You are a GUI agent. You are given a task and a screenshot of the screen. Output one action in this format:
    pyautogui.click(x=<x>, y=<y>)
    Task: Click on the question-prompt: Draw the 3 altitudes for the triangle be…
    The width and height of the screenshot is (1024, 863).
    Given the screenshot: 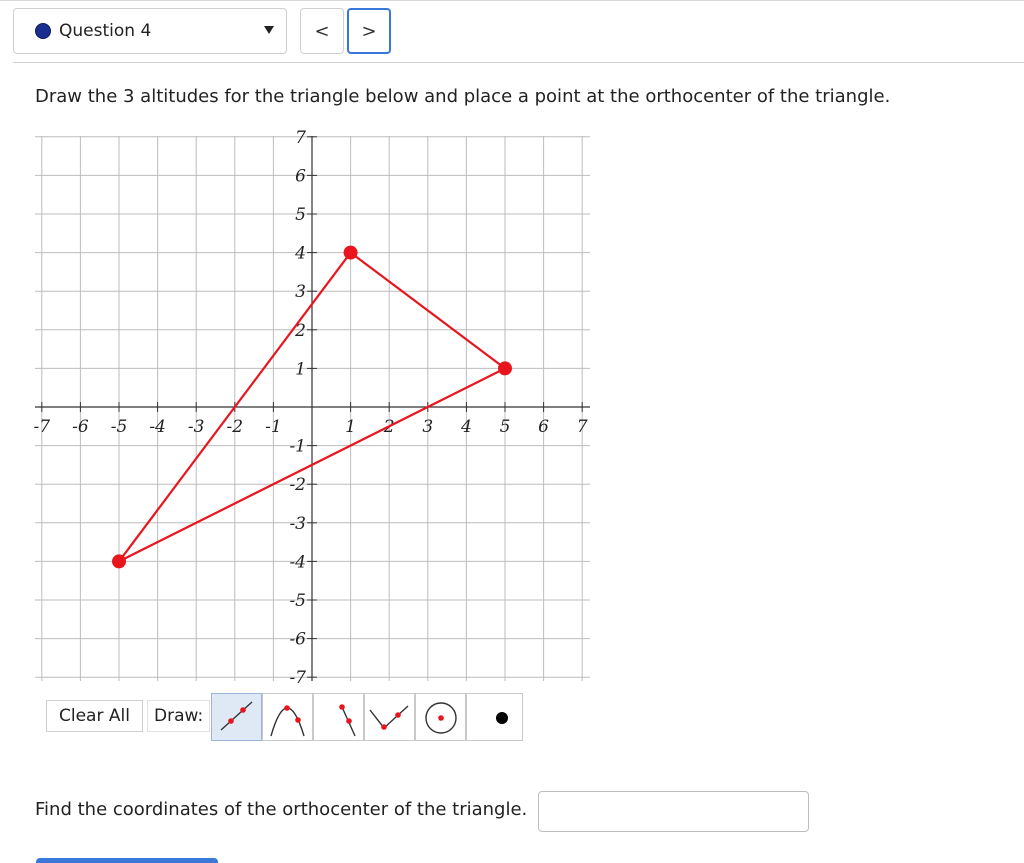 What is the action you would take?
    pyautogui.click(x=463, y=96)
    